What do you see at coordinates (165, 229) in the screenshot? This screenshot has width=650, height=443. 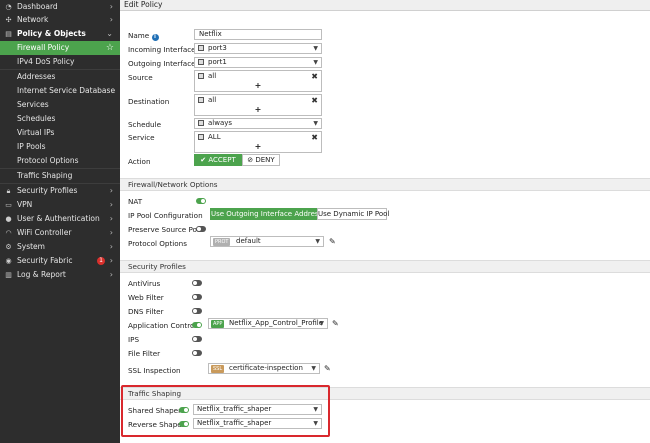 I see `preserve-source-port-label: Preserve Source Port` at bounding box center [165, 229].